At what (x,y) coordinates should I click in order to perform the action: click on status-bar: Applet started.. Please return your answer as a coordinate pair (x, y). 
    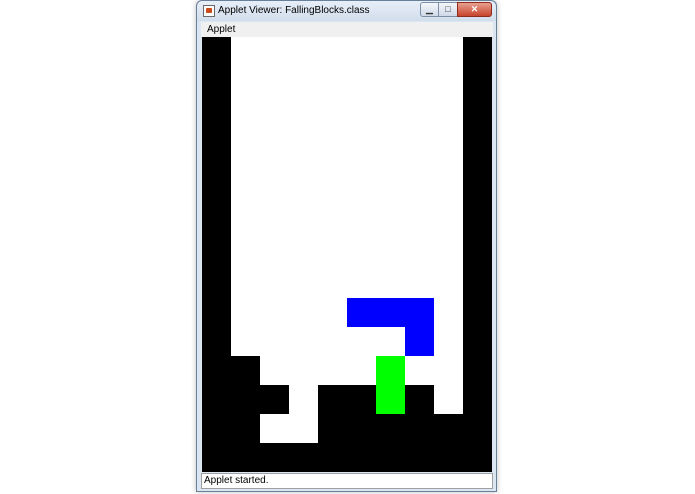
    Looking at the image, I should click on (347, 481).